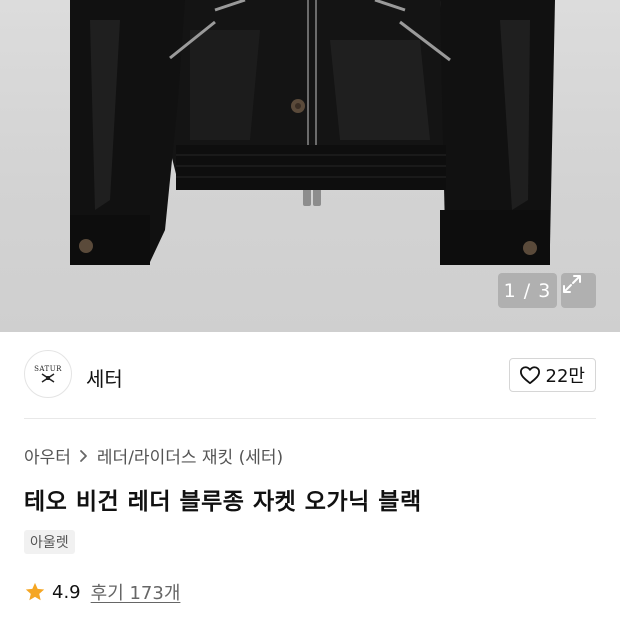  Describe the element at coordinates (223, 502) in the screenshot. I see `product-title: 테오 비건 레더 블루종 자켓 오가닉 블랙` at that location.